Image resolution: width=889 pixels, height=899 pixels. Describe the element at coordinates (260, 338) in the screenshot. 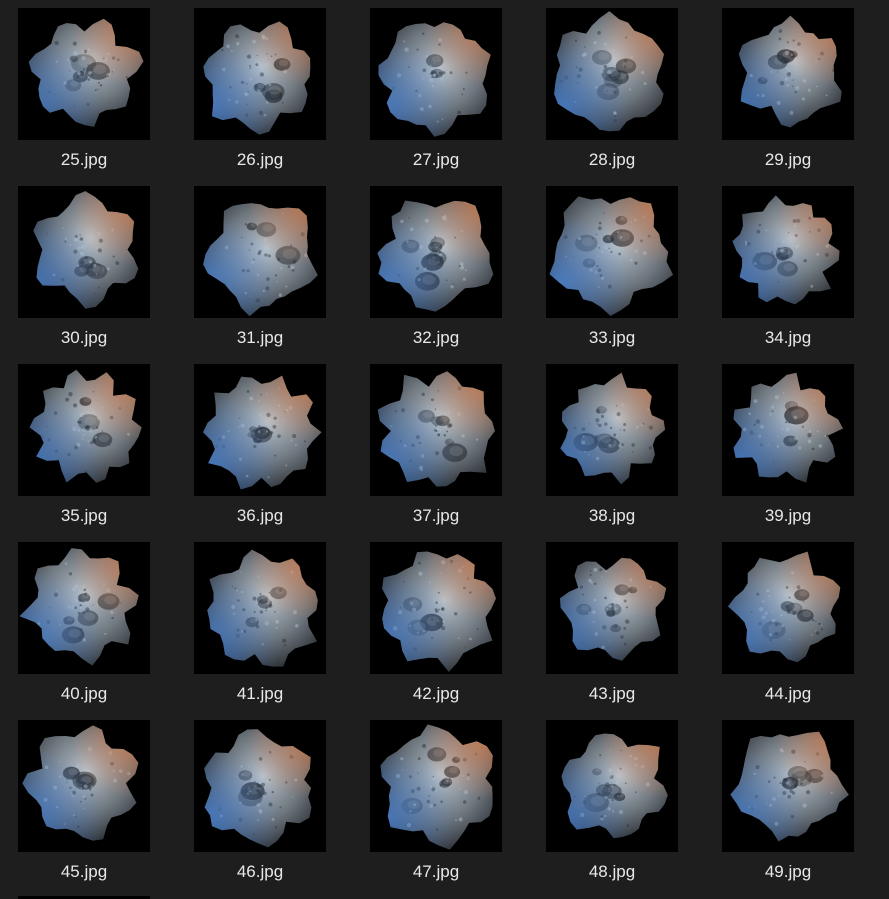

I see `file-name-label: 31.jpg` at that location.